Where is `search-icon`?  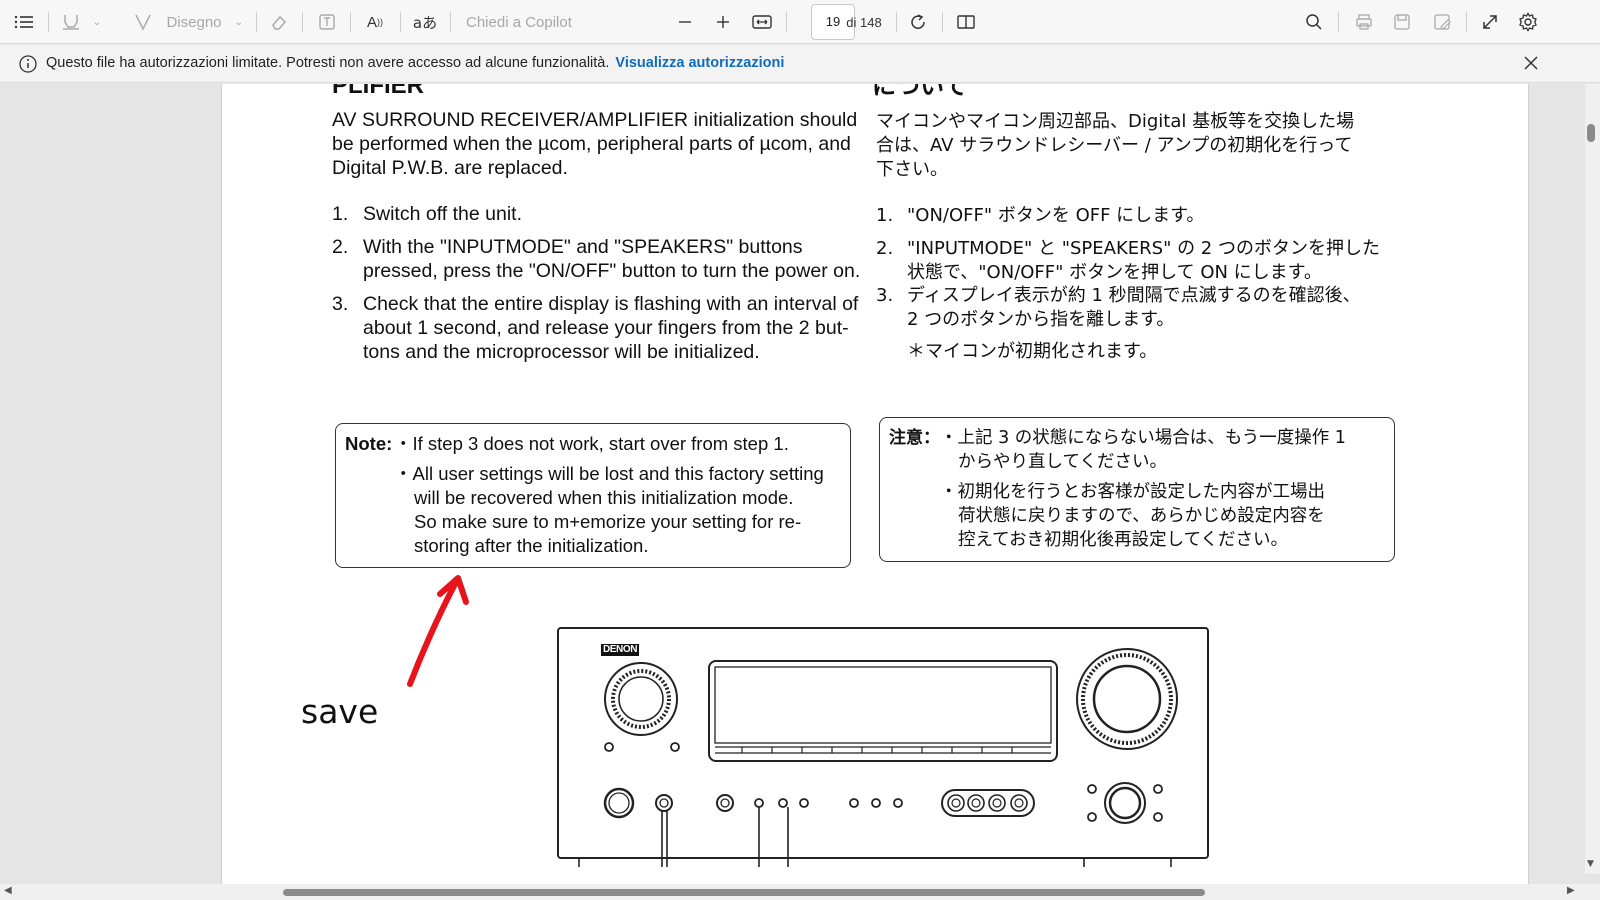
search-icon is located at coordinates (1314, 22).